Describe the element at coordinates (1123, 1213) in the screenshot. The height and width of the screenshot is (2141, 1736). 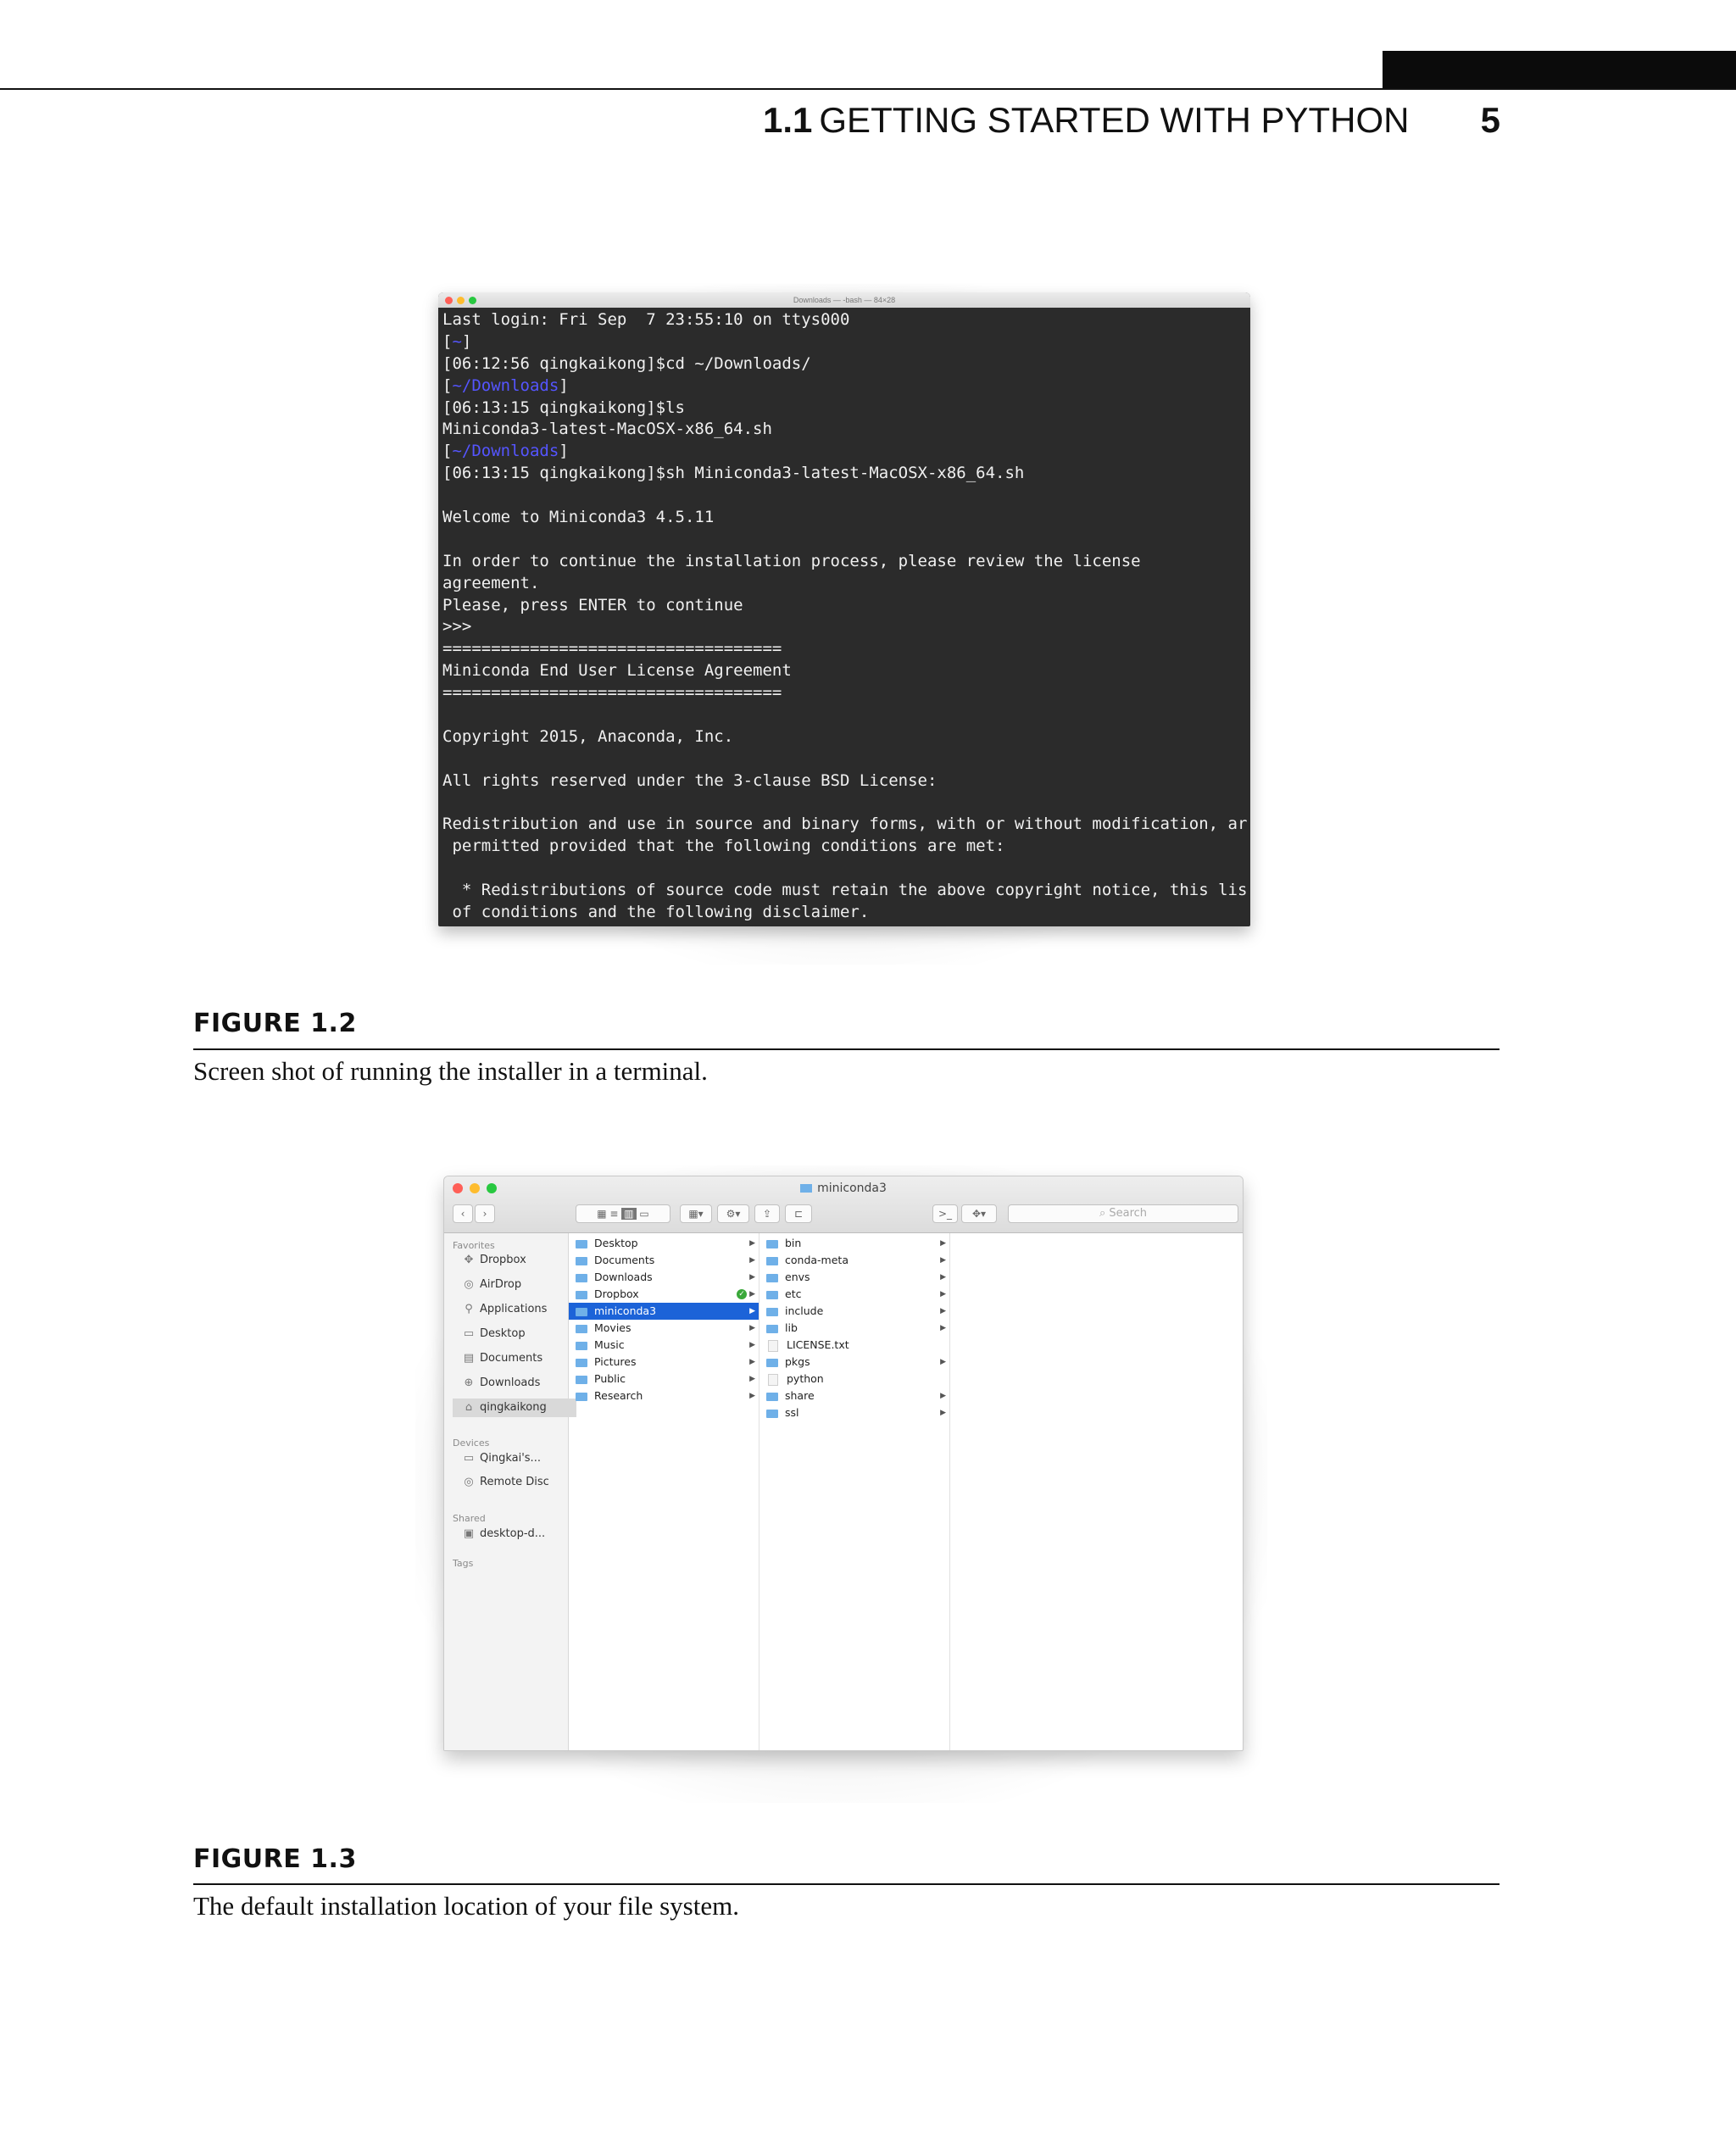
I see `search-input: ⌕ Search` at that location.